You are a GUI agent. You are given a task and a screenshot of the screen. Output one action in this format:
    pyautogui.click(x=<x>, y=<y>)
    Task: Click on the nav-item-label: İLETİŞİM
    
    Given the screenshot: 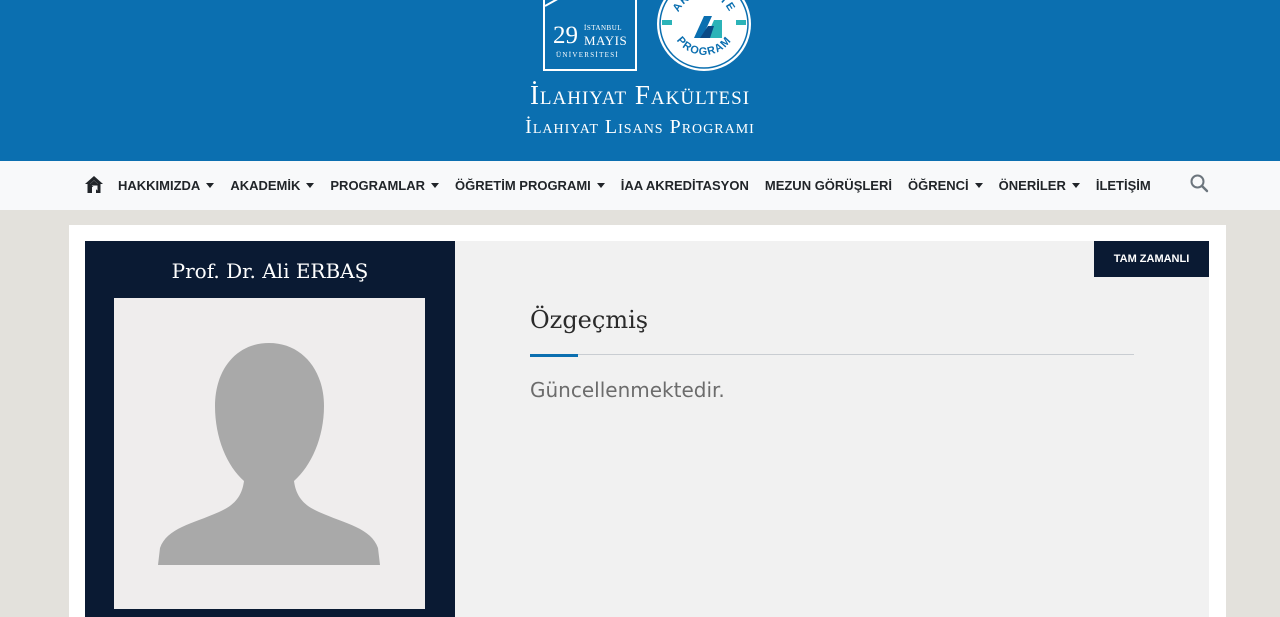 What is the action you would take?
    pyautogui.click(x=1123, y=185)
    